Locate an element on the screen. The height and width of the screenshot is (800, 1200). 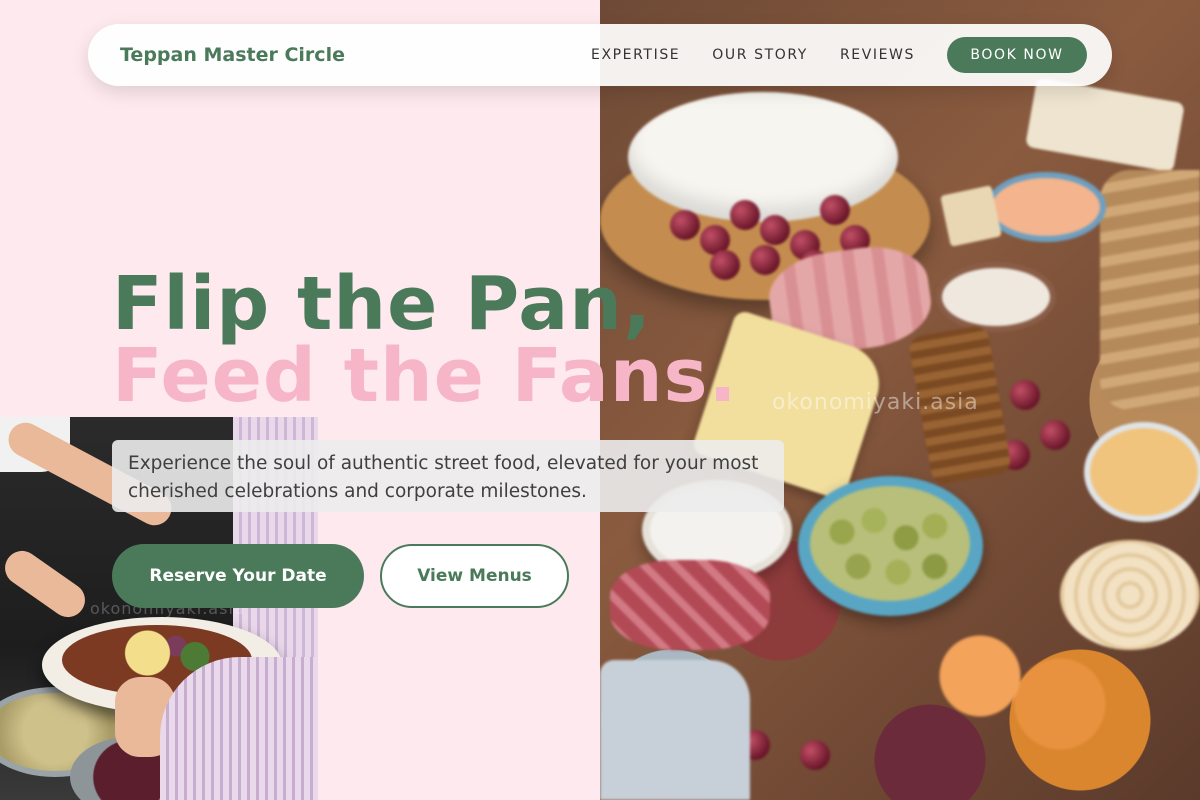
headline-line-2: Feed the Fans. is located at coordinates (425, 376).